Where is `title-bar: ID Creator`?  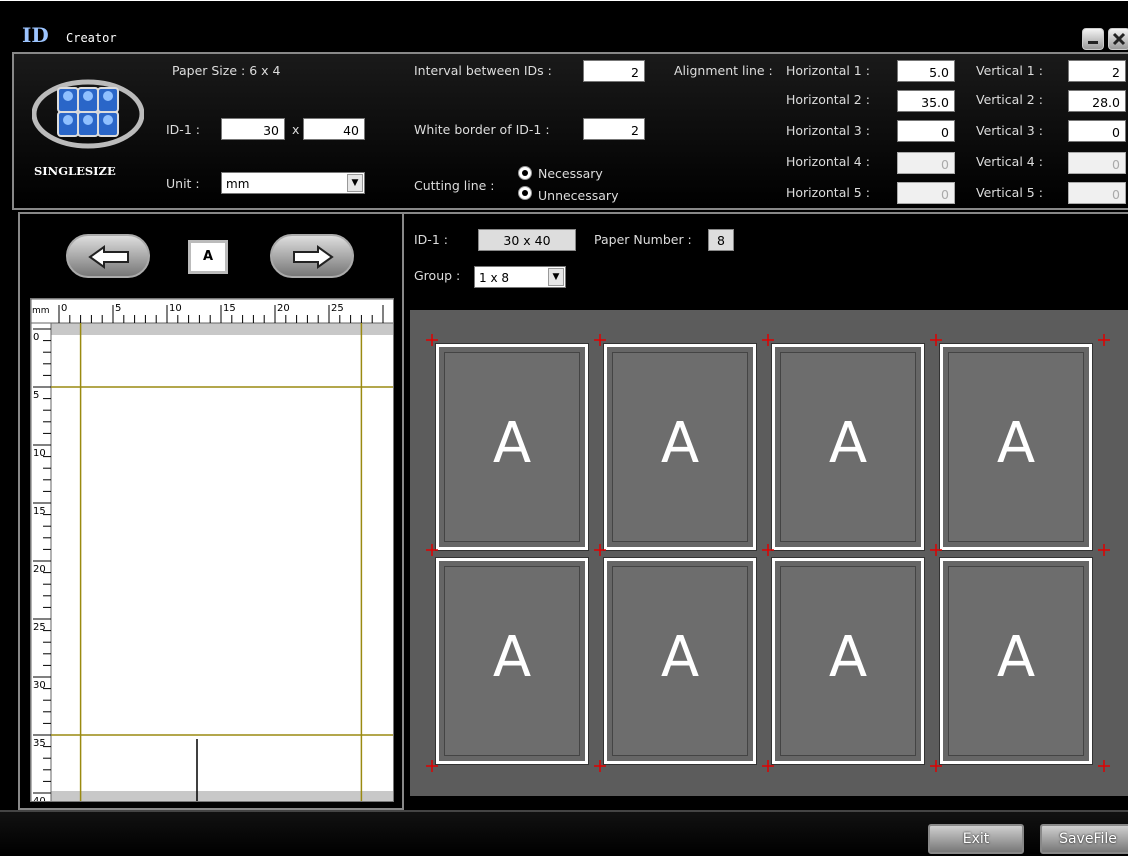
title-bar: ID Creator is located at coordinates (564, 26).